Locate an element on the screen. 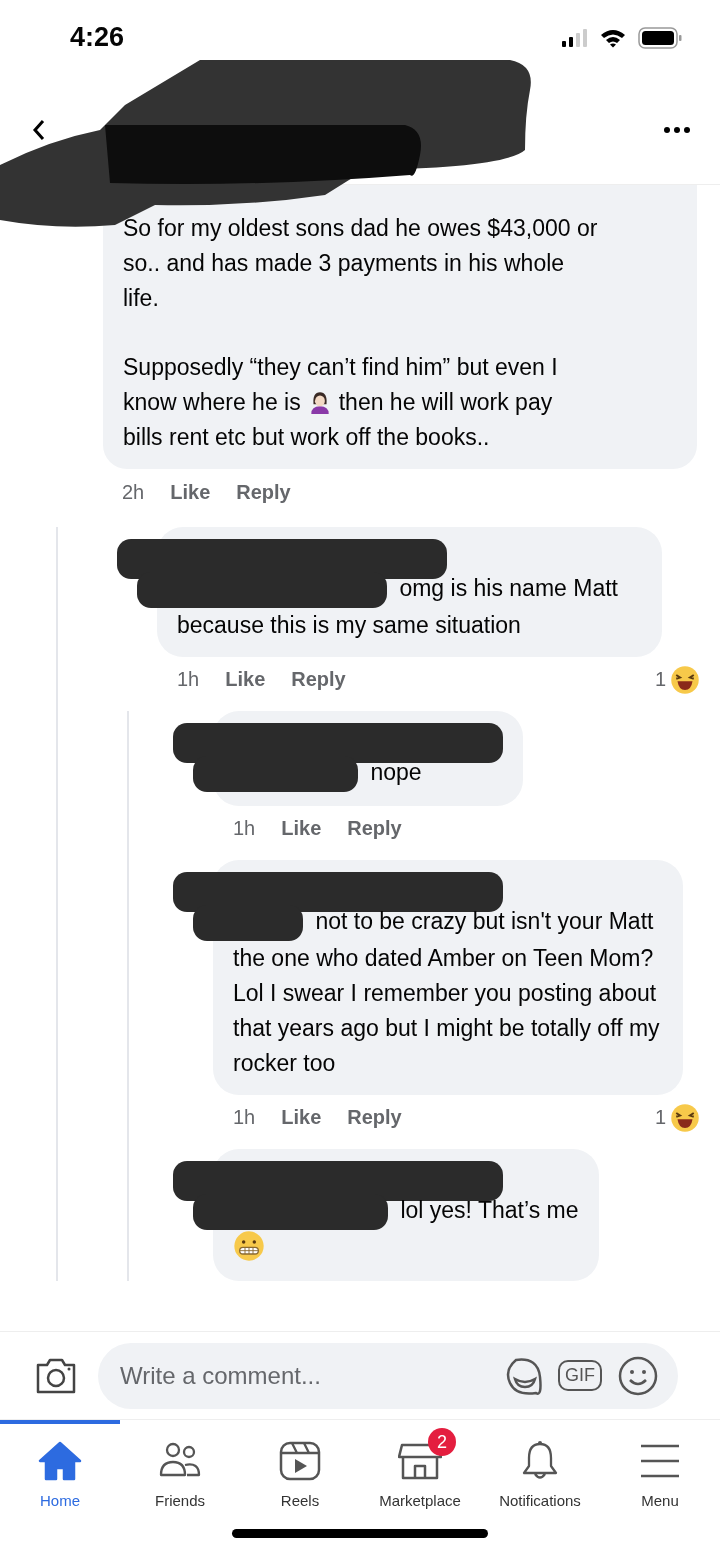  comment-text: then he will work pay is located at coordinates (445, 402).